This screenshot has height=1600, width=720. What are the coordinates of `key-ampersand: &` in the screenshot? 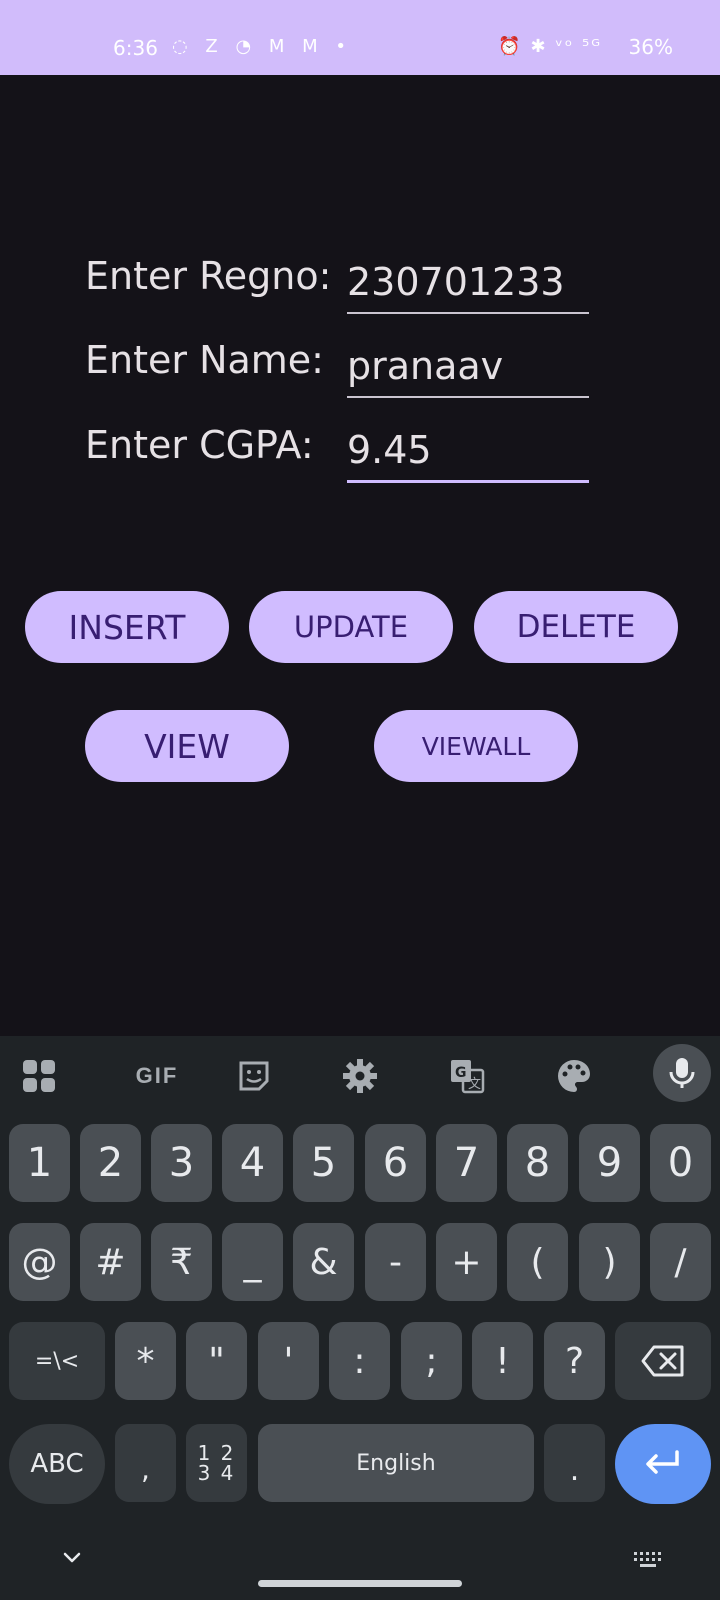 It's located at (323, 1262).